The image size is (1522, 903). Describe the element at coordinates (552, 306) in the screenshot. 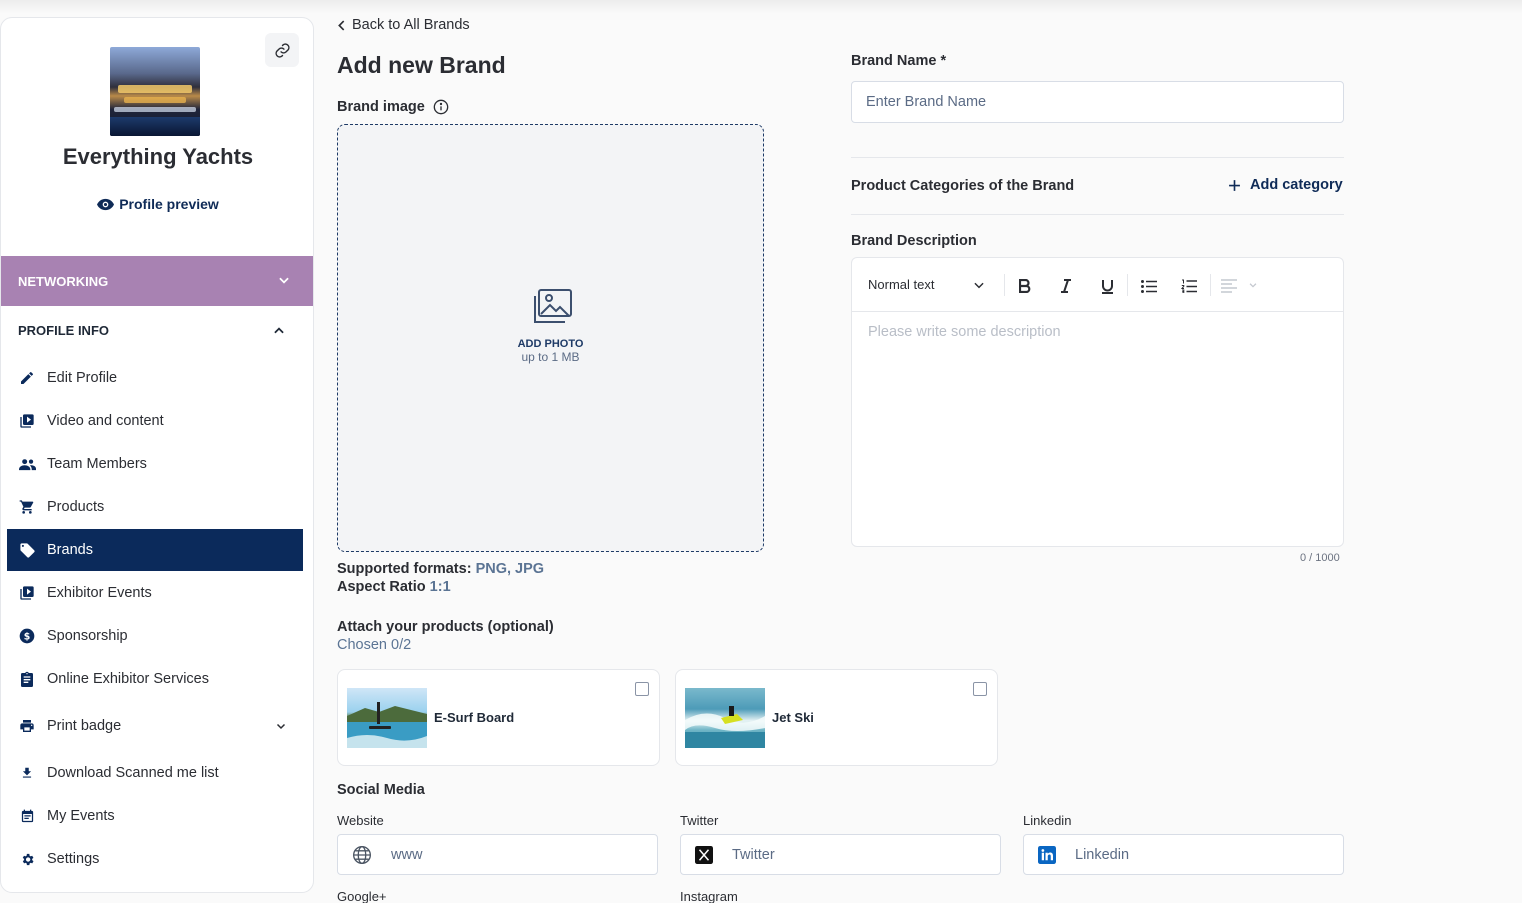

I see `image-icon` at that location.